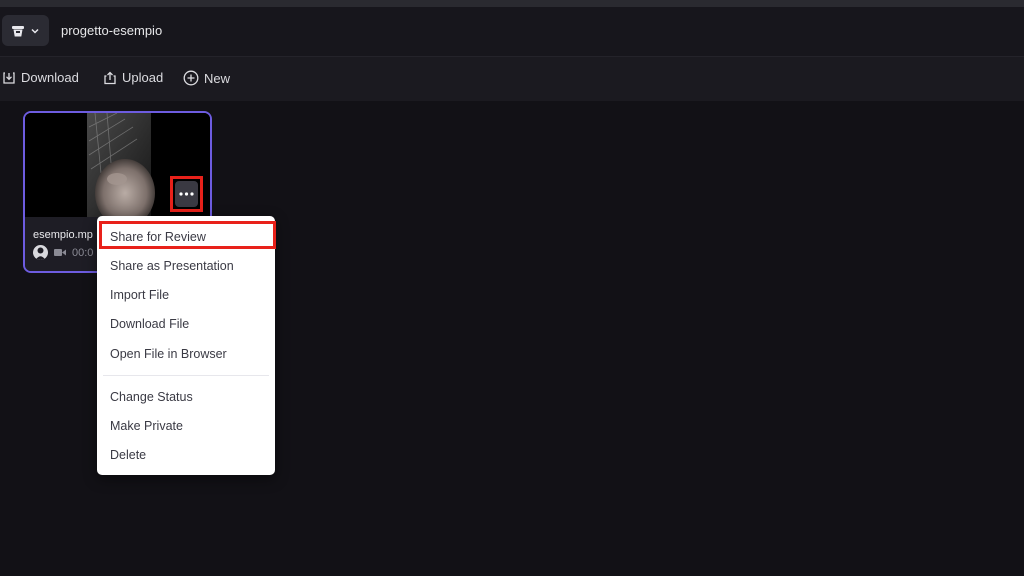  What do you see at coordinates (217, 78) in the screenshot?
I see `new-label: New` at bounding box center [217, 78].